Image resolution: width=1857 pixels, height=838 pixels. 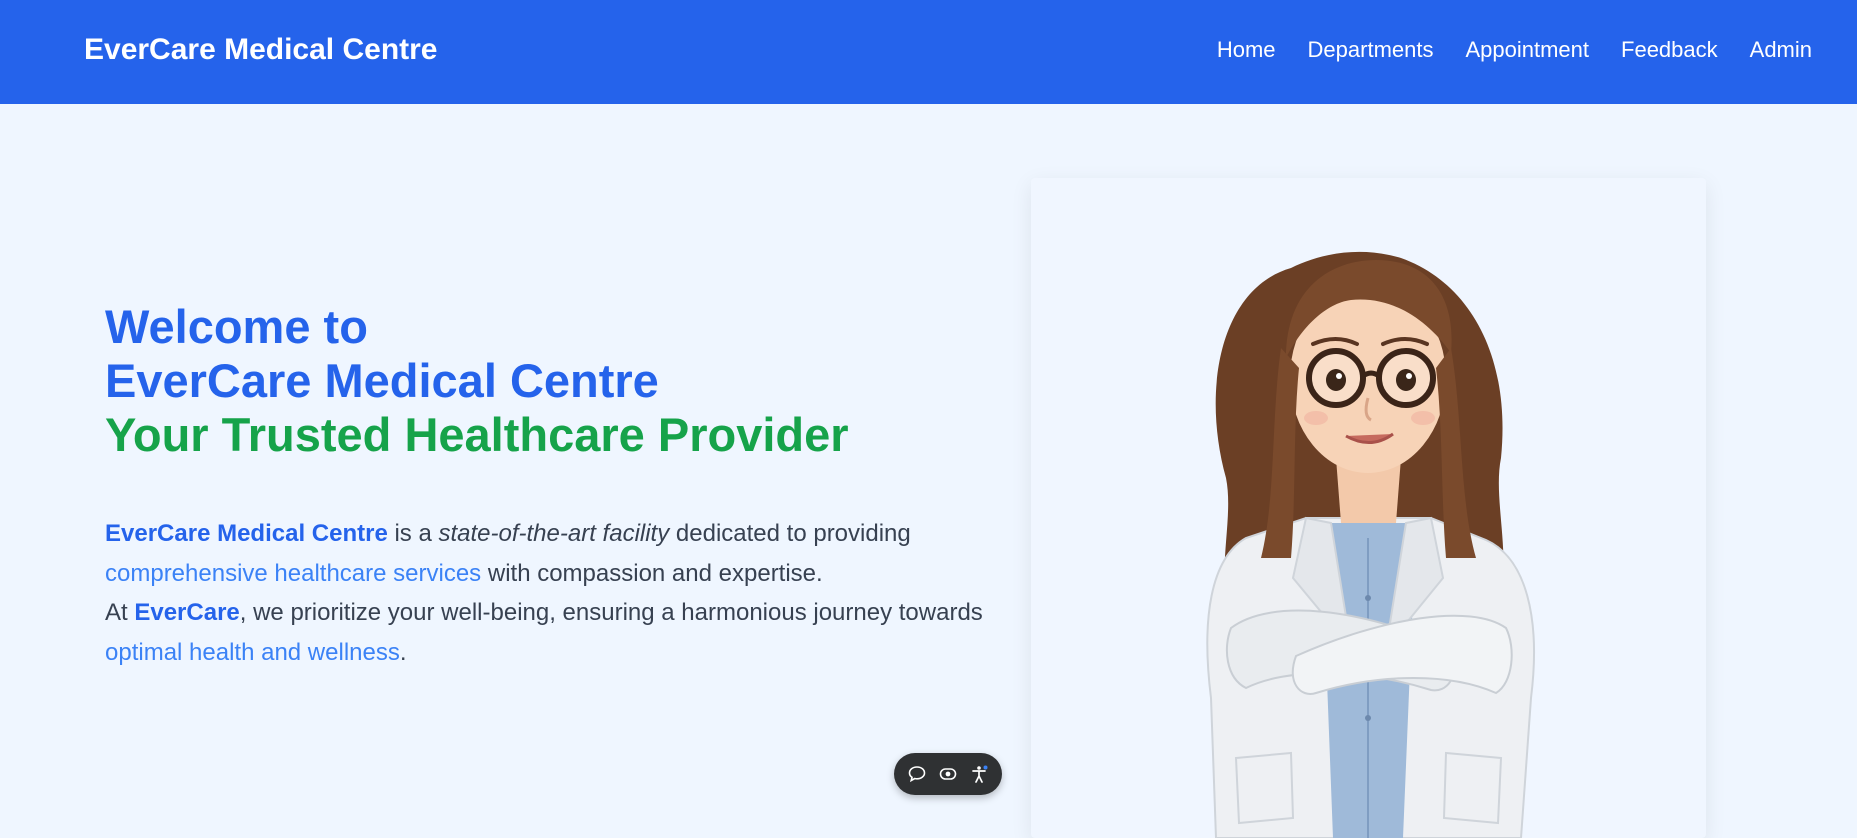 I want to click on eye-icon, so click(x=948, y=774).